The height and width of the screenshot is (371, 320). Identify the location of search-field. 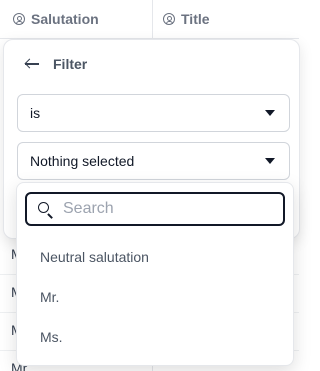
(155, 209).